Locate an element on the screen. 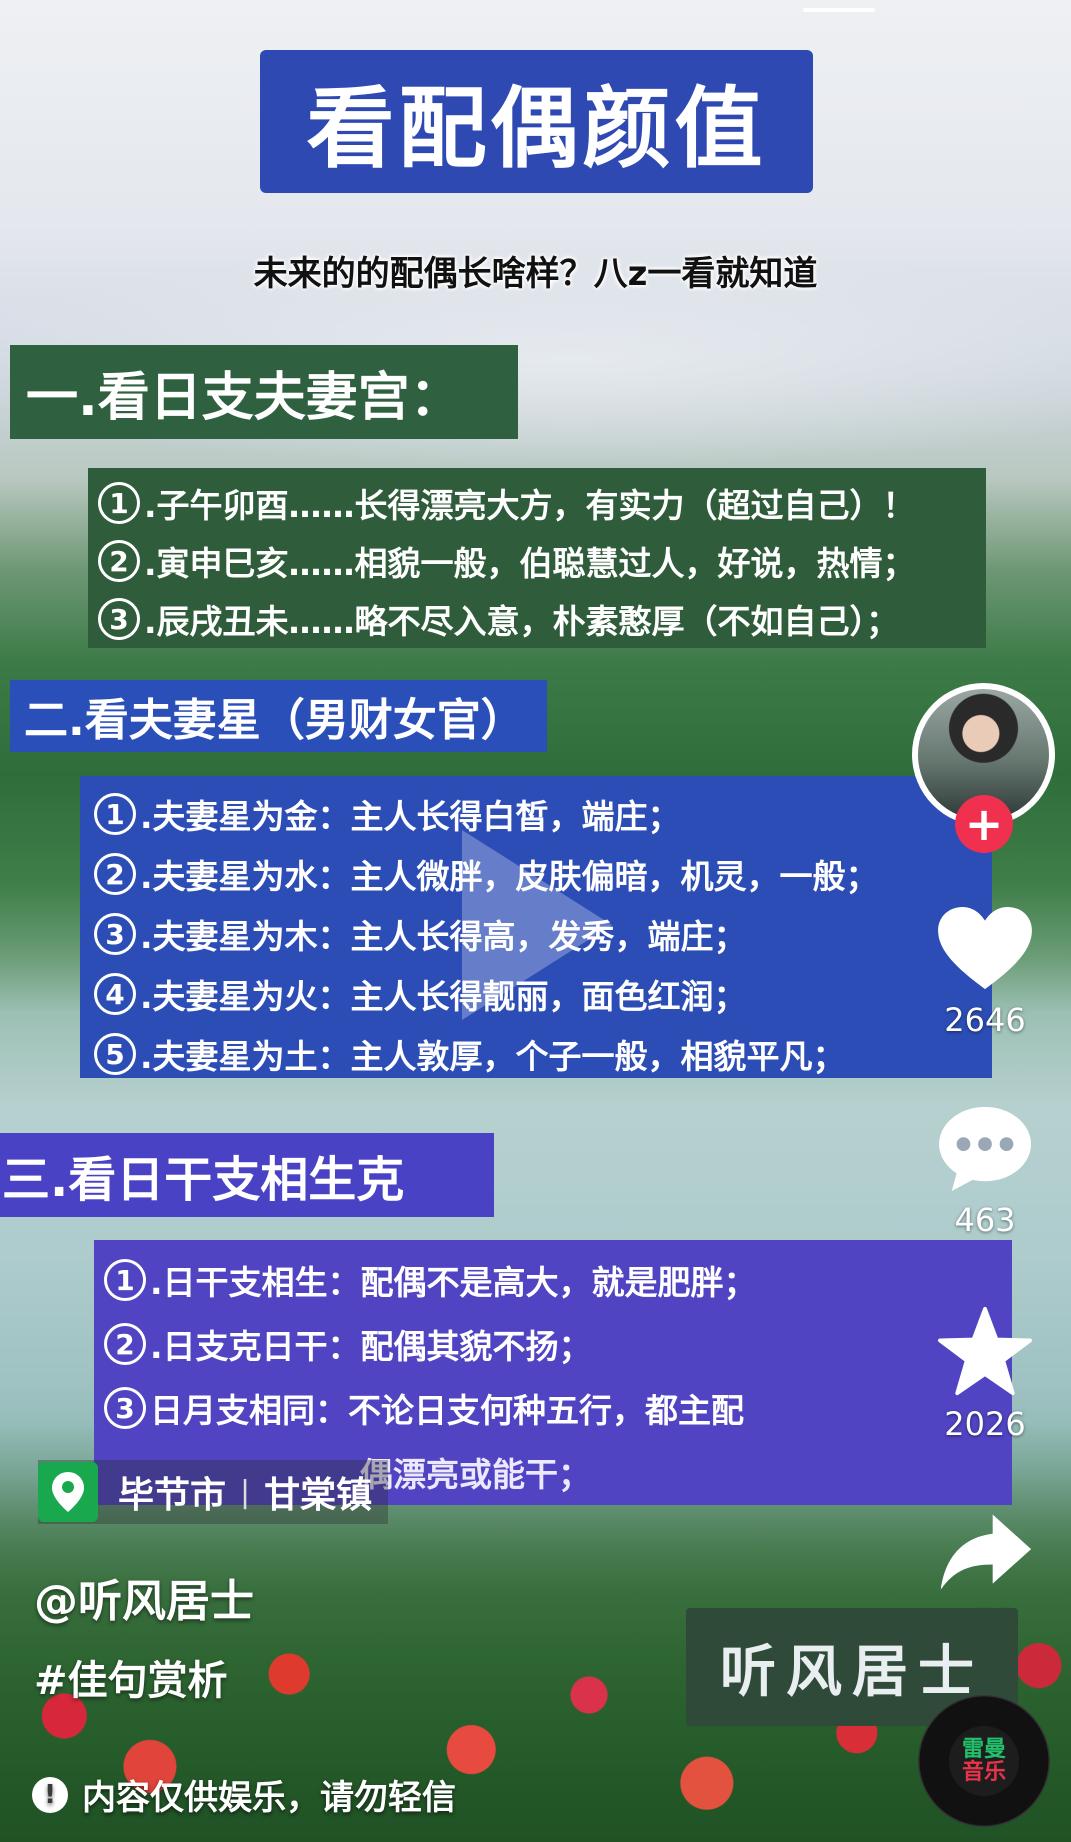 This screenshot has height=1842, width=1071. list-item: 1 .子午卯酉……长得漂亮大方，有实力（超过自己）！ is located at coordinates (542, 503).